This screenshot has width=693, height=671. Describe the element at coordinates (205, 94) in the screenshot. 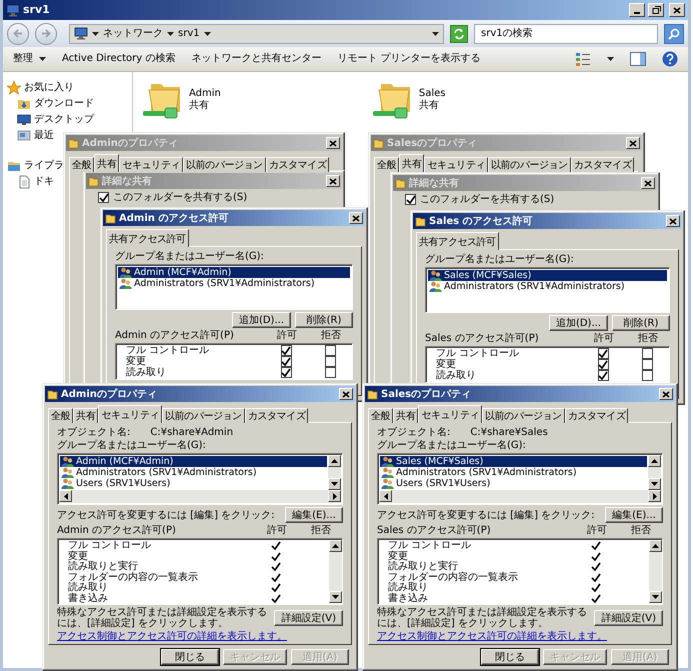

I see `folder-name: Admin` at that location.